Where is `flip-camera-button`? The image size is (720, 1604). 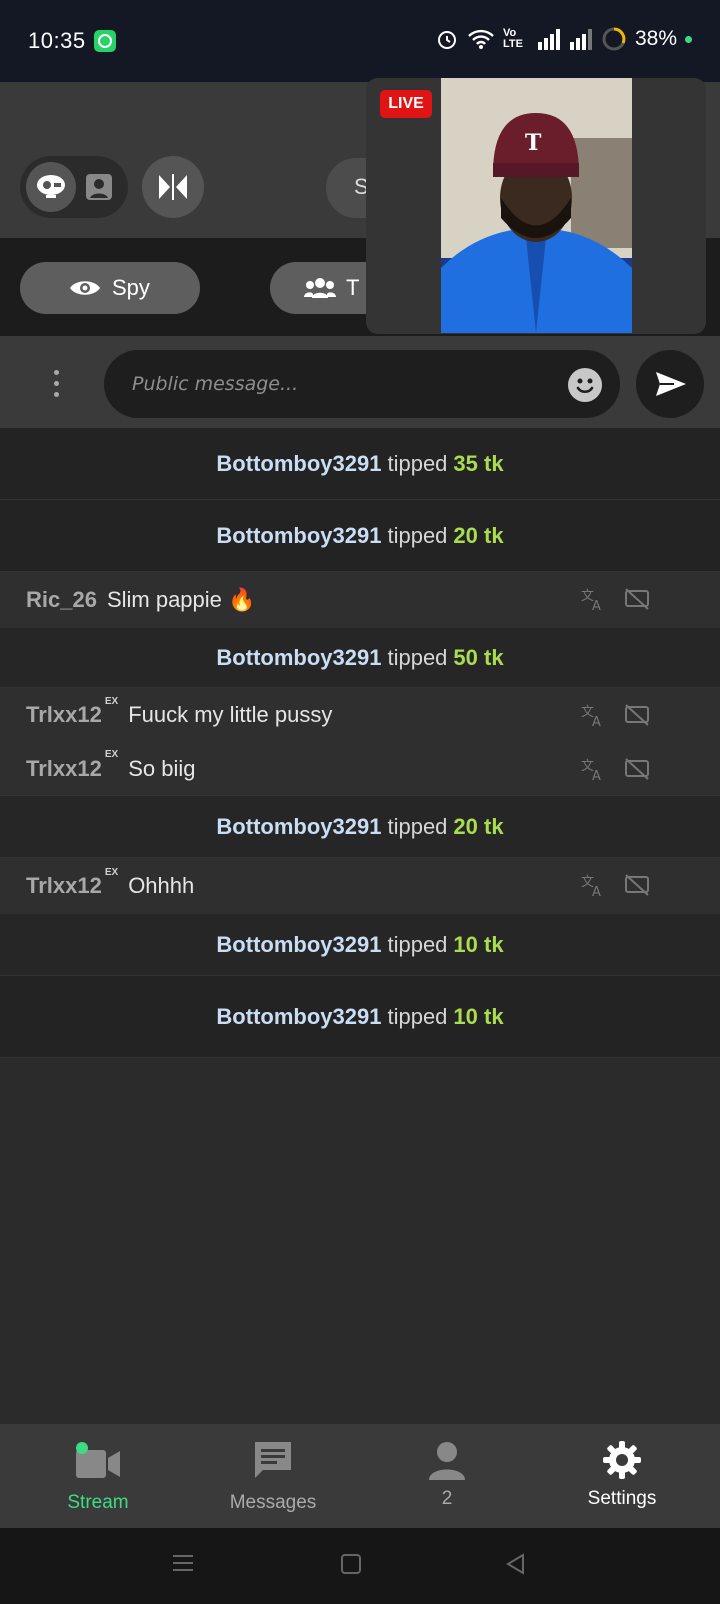
flip-camera-button is located at coordinates (173, 187).